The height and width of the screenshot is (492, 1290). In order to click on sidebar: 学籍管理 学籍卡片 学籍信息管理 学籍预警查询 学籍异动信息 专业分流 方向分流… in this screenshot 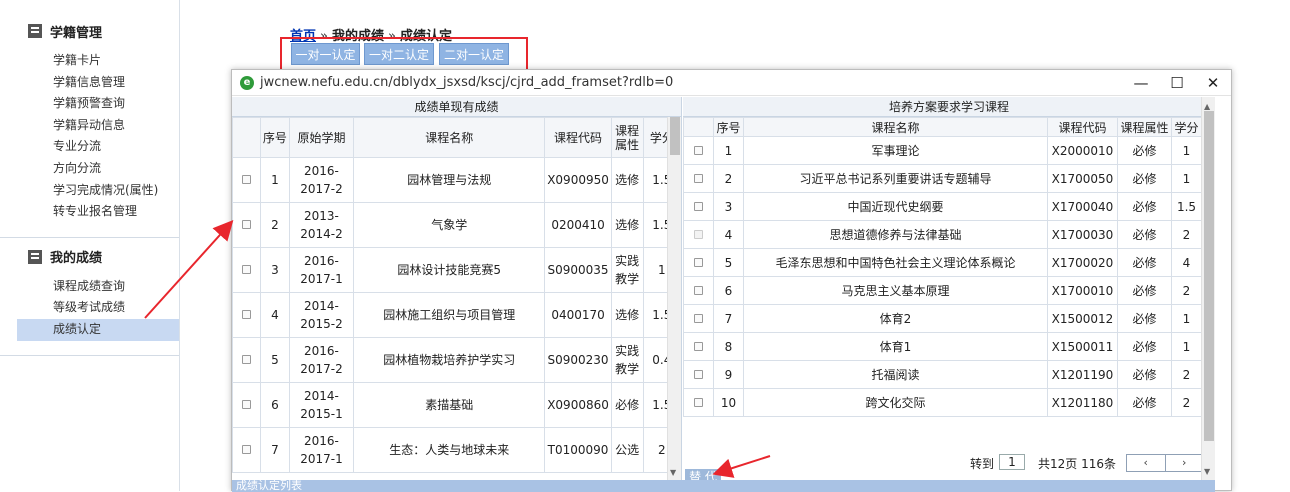, I will do `click(90, 245)`.